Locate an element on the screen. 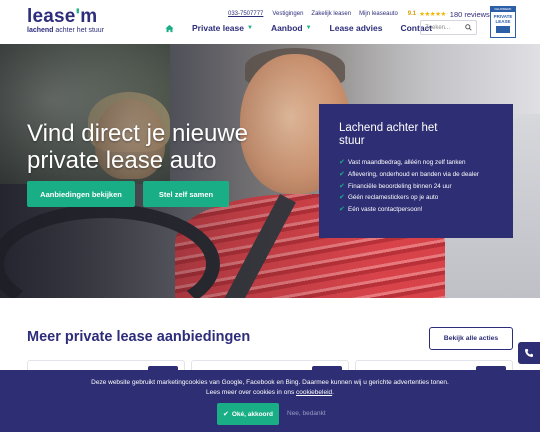 This screenshot has height=432, width=540. accept-cookies-button: ✔ Oké, akkoord is located at coordinates (248, 414).